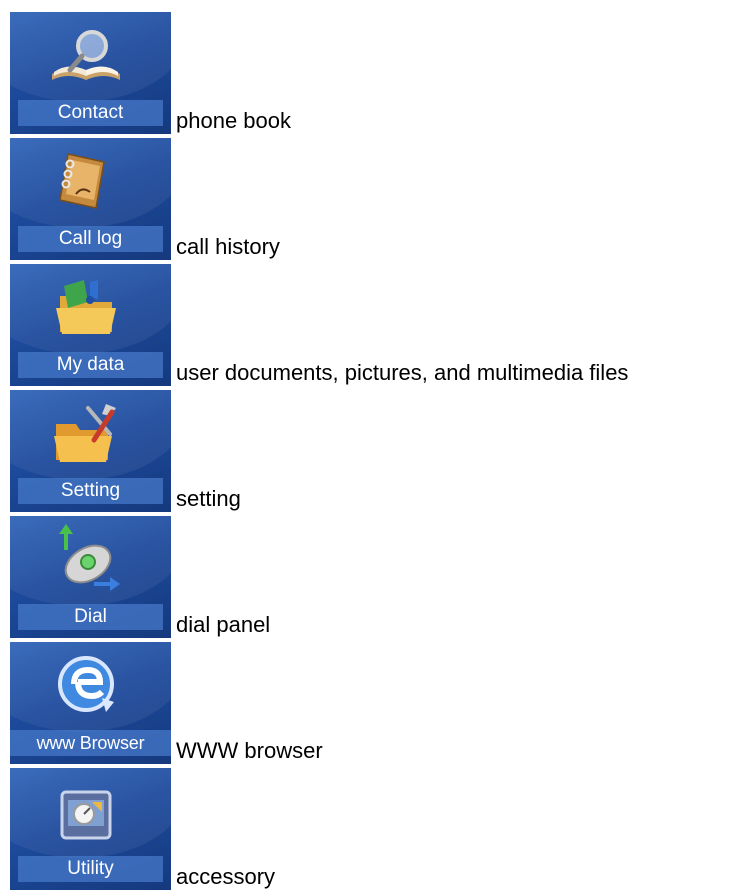 This screenshot has width=755, height=894. What do you see at coordinates (226, 876) in the screenshot?
I see `item-description: accessory` at bounding box center [226, 876].